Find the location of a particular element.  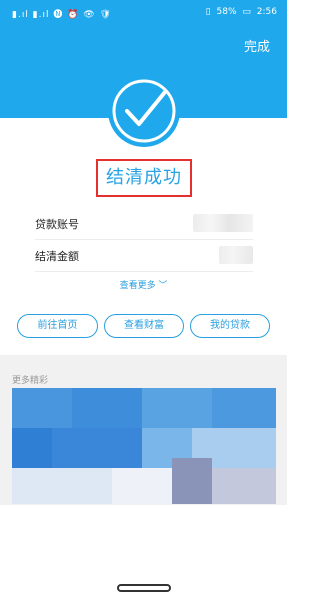

clock: 2:56 is located at coordinates (266, 12).